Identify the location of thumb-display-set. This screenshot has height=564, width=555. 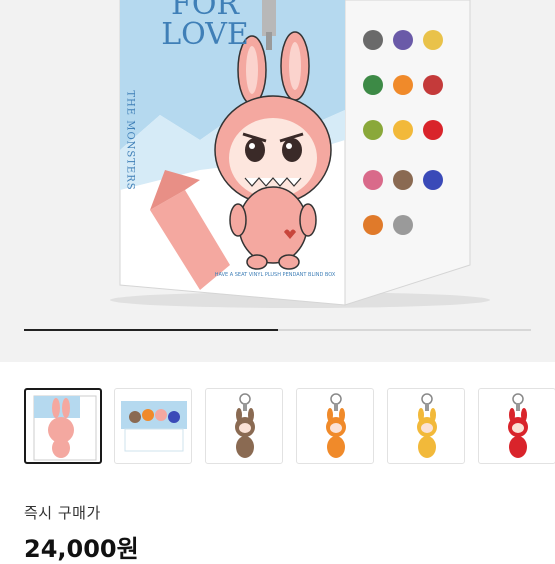
(153, 426).